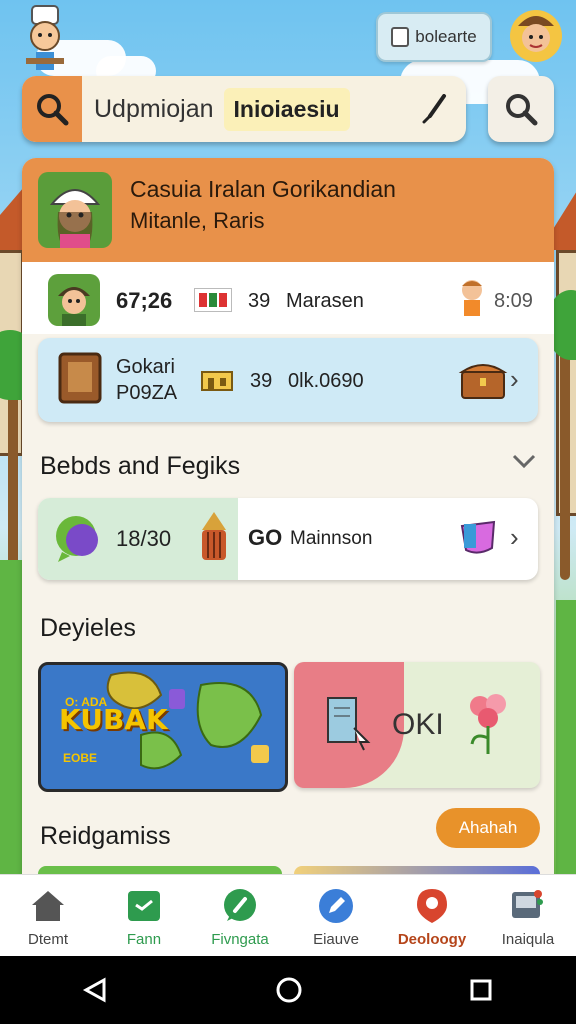  I want to click on kid-character-icon, so click(472, 298).